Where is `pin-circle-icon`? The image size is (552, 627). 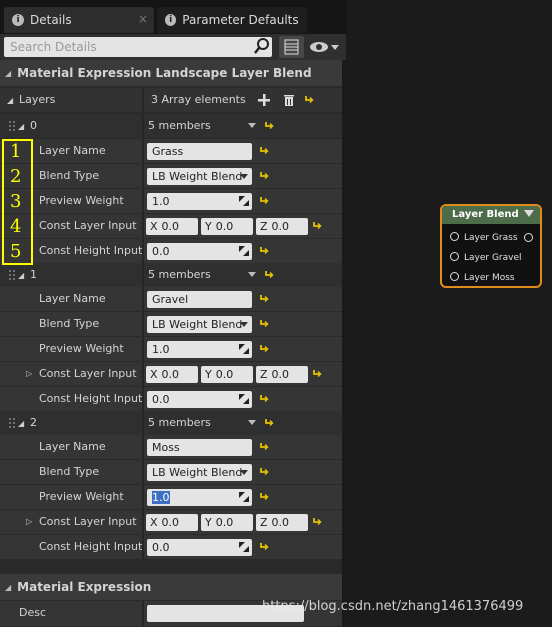 pin-circle-icon is located at coordinates (454, 256).